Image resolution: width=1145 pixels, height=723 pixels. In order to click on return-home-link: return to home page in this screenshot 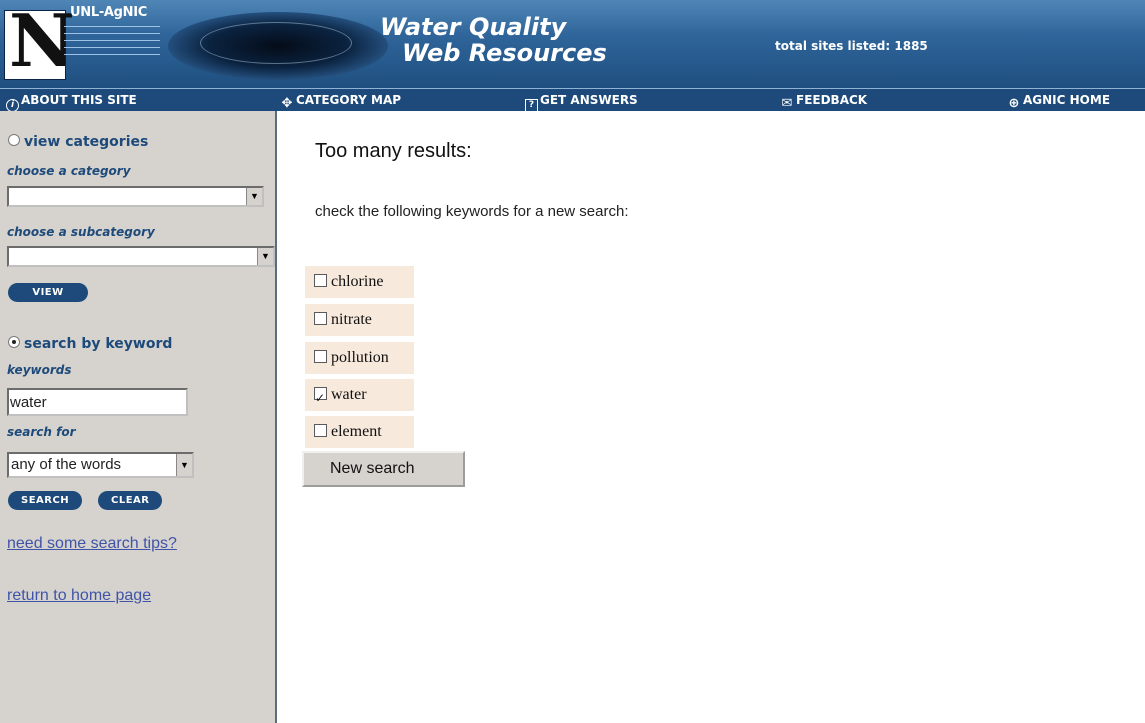, I will do `click(79, 596)`.